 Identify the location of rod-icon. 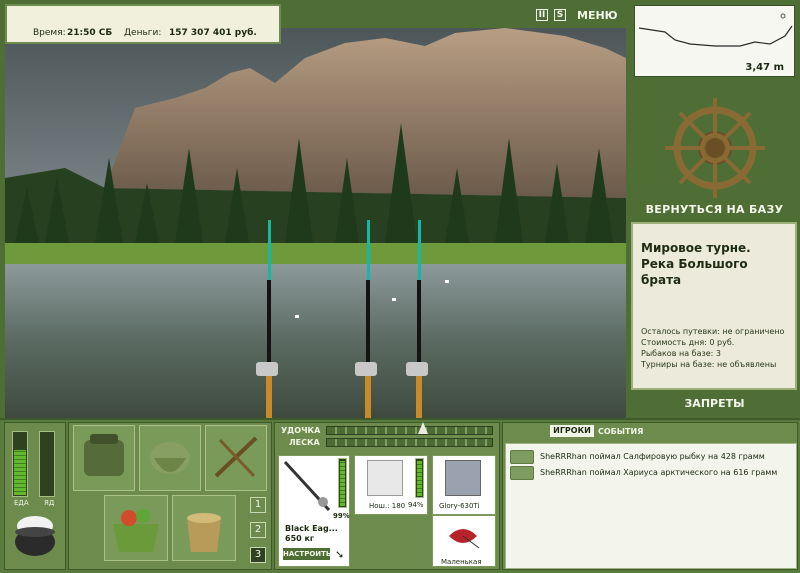
(307, 486).